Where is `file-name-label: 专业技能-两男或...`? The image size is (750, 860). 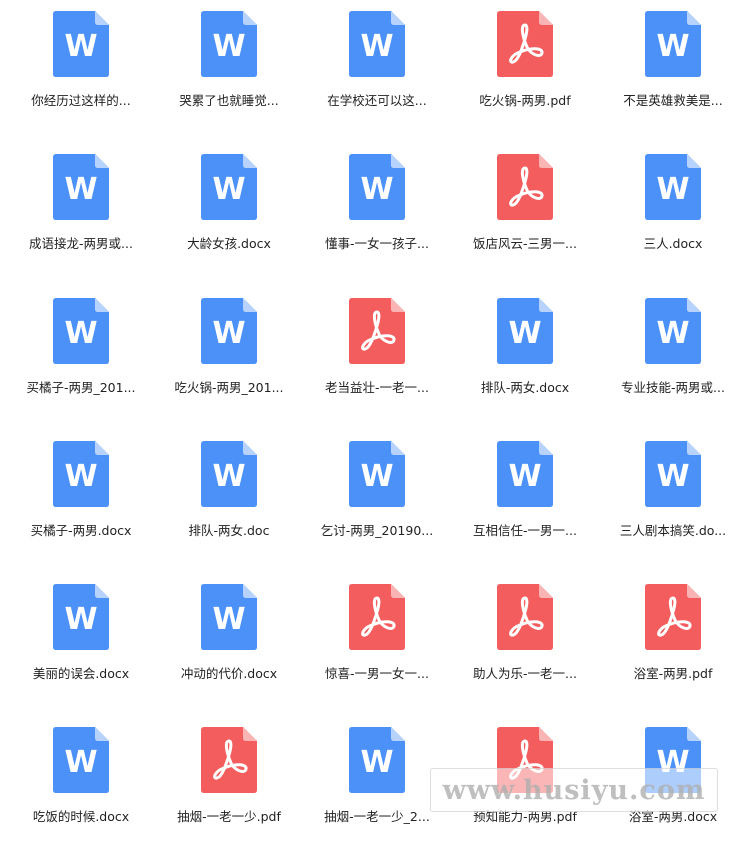
file-name-label: 专业技能-两男或... is located at coordinates (673, 387).